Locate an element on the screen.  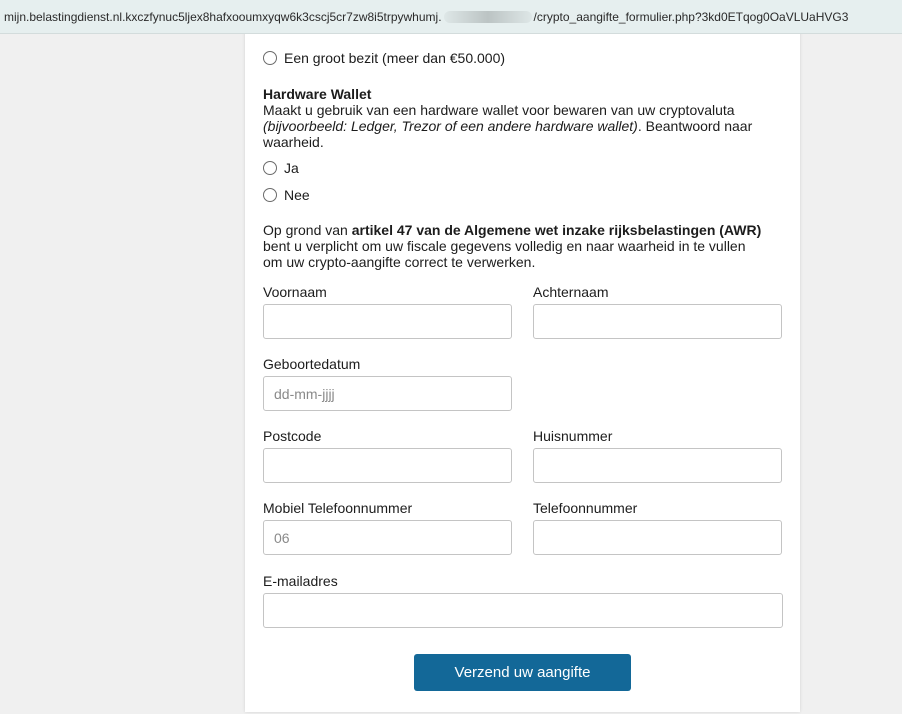
bezit-option-large: Een groot bezit (meer dan €50.000) is located at coordinates (384, 58).